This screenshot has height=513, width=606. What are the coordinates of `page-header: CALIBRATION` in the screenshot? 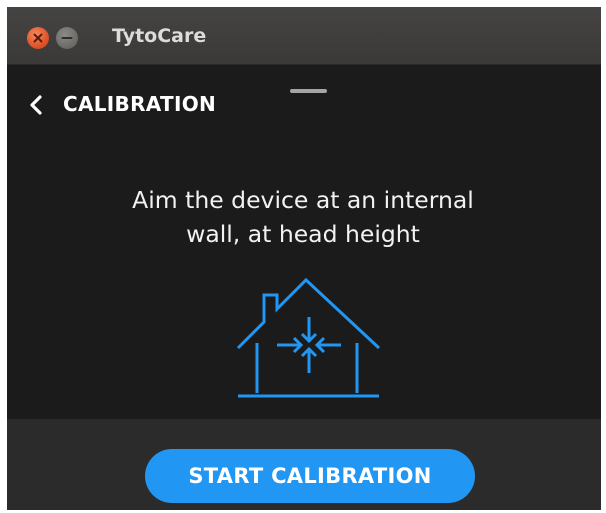 It's located at (304, 100).